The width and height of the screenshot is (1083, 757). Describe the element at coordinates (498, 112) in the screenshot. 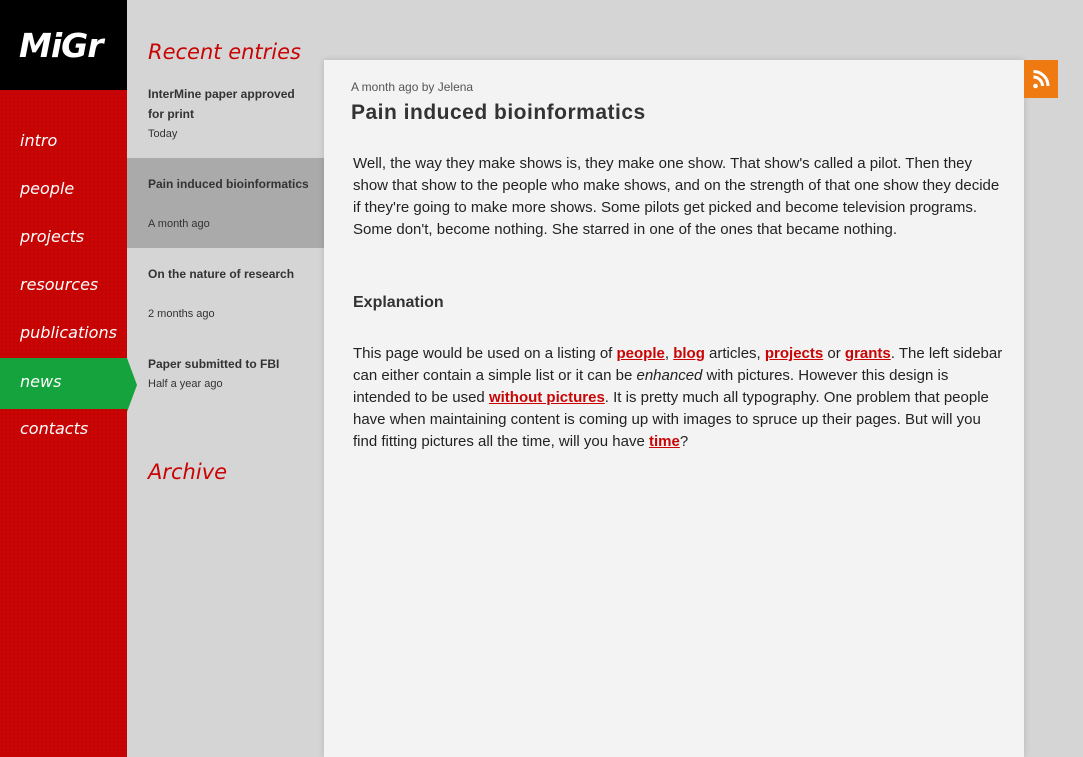

I see `article-title: Pain induced bioinformatics` at that location.